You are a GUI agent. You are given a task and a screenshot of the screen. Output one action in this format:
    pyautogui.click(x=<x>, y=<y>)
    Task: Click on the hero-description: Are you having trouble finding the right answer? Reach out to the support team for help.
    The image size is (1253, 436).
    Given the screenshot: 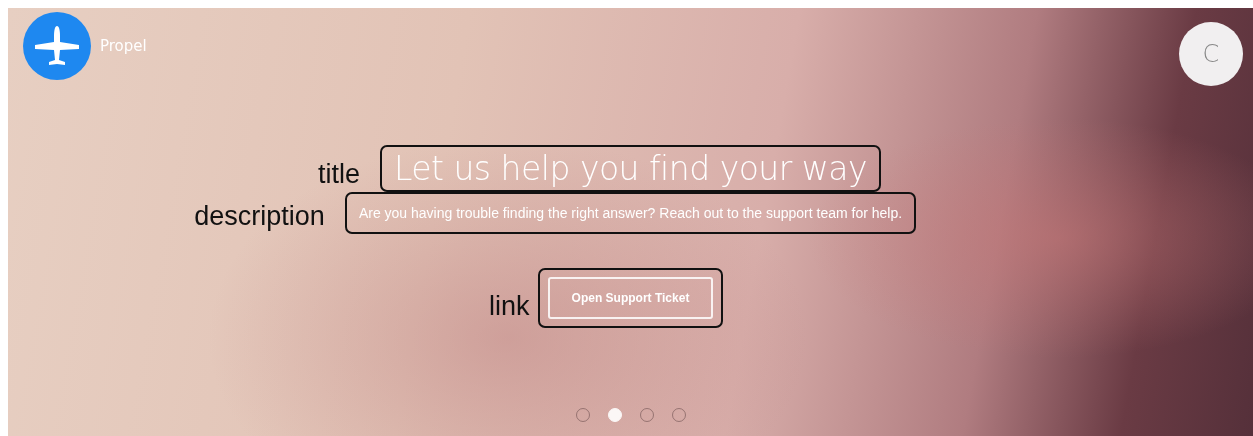 What is the action you would take?
    pyautogui.click(x=630, y=213)
    